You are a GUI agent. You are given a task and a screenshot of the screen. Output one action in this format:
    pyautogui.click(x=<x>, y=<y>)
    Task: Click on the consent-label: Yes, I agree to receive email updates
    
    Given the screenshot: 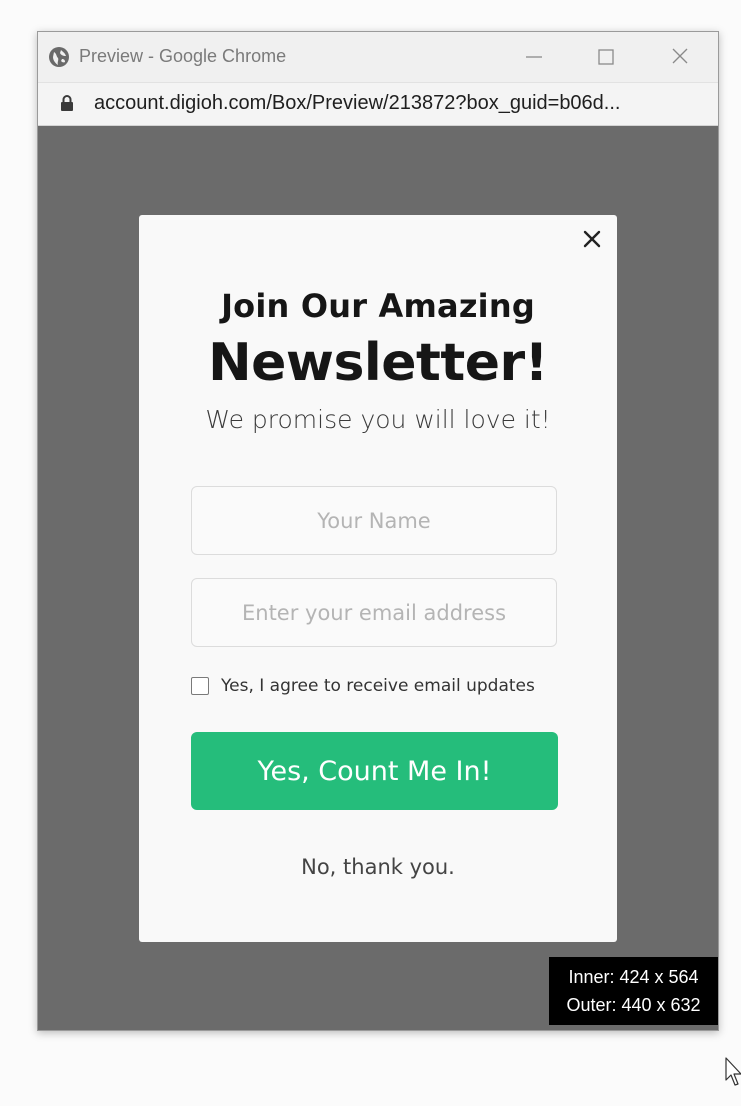 What is the action you would take?
    pyautogui.click(x=378, y=686)
    